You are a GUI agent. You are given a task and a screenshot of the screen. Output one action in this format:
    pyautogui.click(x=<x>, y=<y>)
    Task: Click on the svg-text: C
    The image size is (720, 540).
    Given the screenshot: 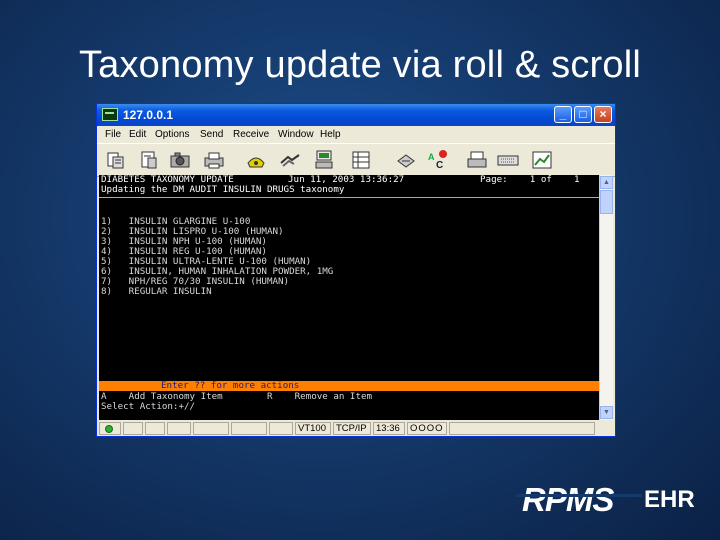 What is the action you would take?
    pyautogui.click(x=439, y=165)
    